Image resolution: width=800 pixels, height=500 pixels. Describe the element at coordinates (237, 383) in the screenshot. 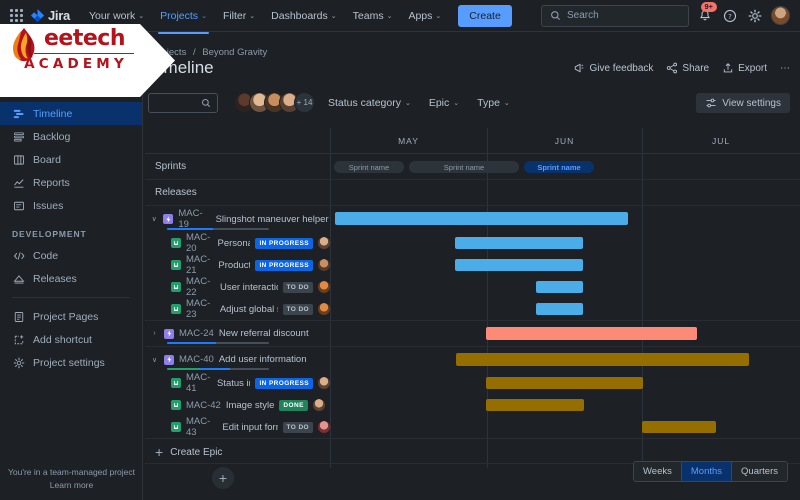

I see `issue-label: MAC-41 Status in... IN PROGRESS` at that location.